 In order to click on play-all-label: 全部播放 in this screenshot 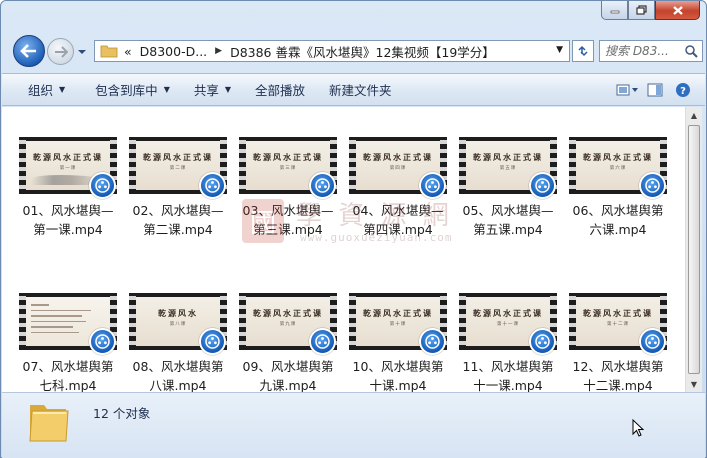, I will do `click(280, 90)`.